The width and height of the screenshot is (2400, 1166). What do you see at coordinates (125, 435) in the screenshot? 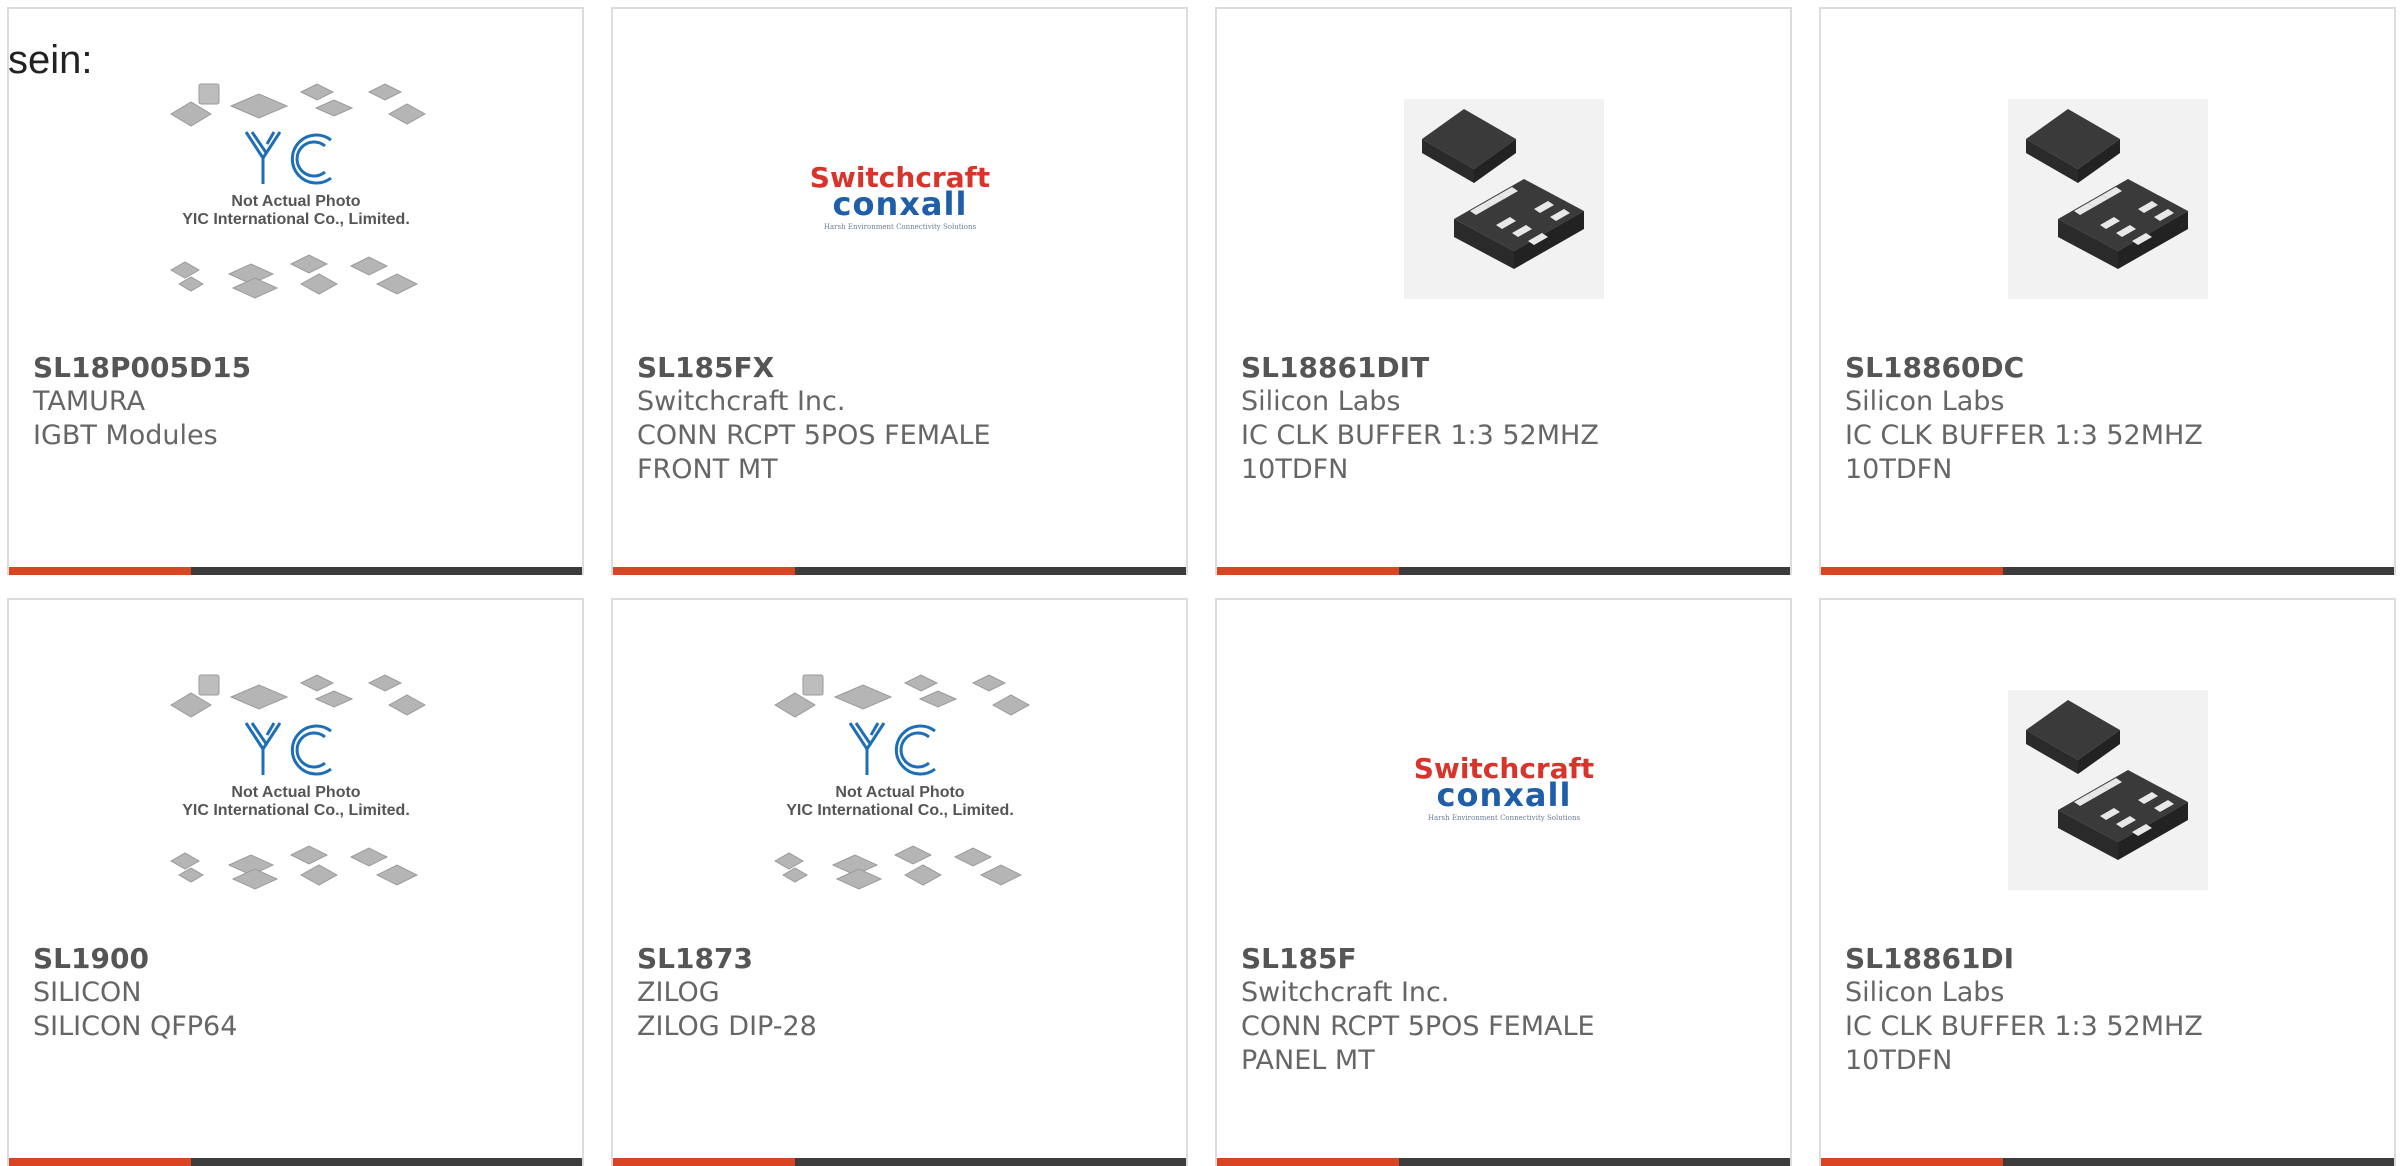
I see `description: IGBT Modules` at bounding box center [125, 435].